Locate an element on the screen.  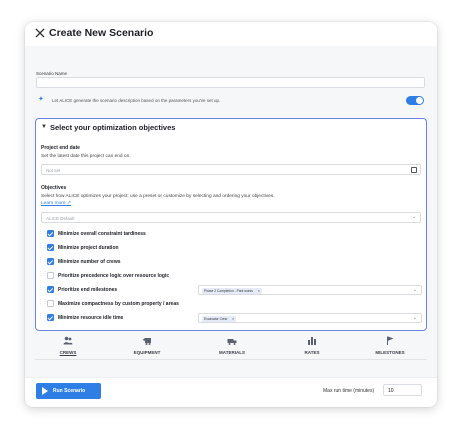
learn-more-label: Learn more is located at coordinates (53, 203).